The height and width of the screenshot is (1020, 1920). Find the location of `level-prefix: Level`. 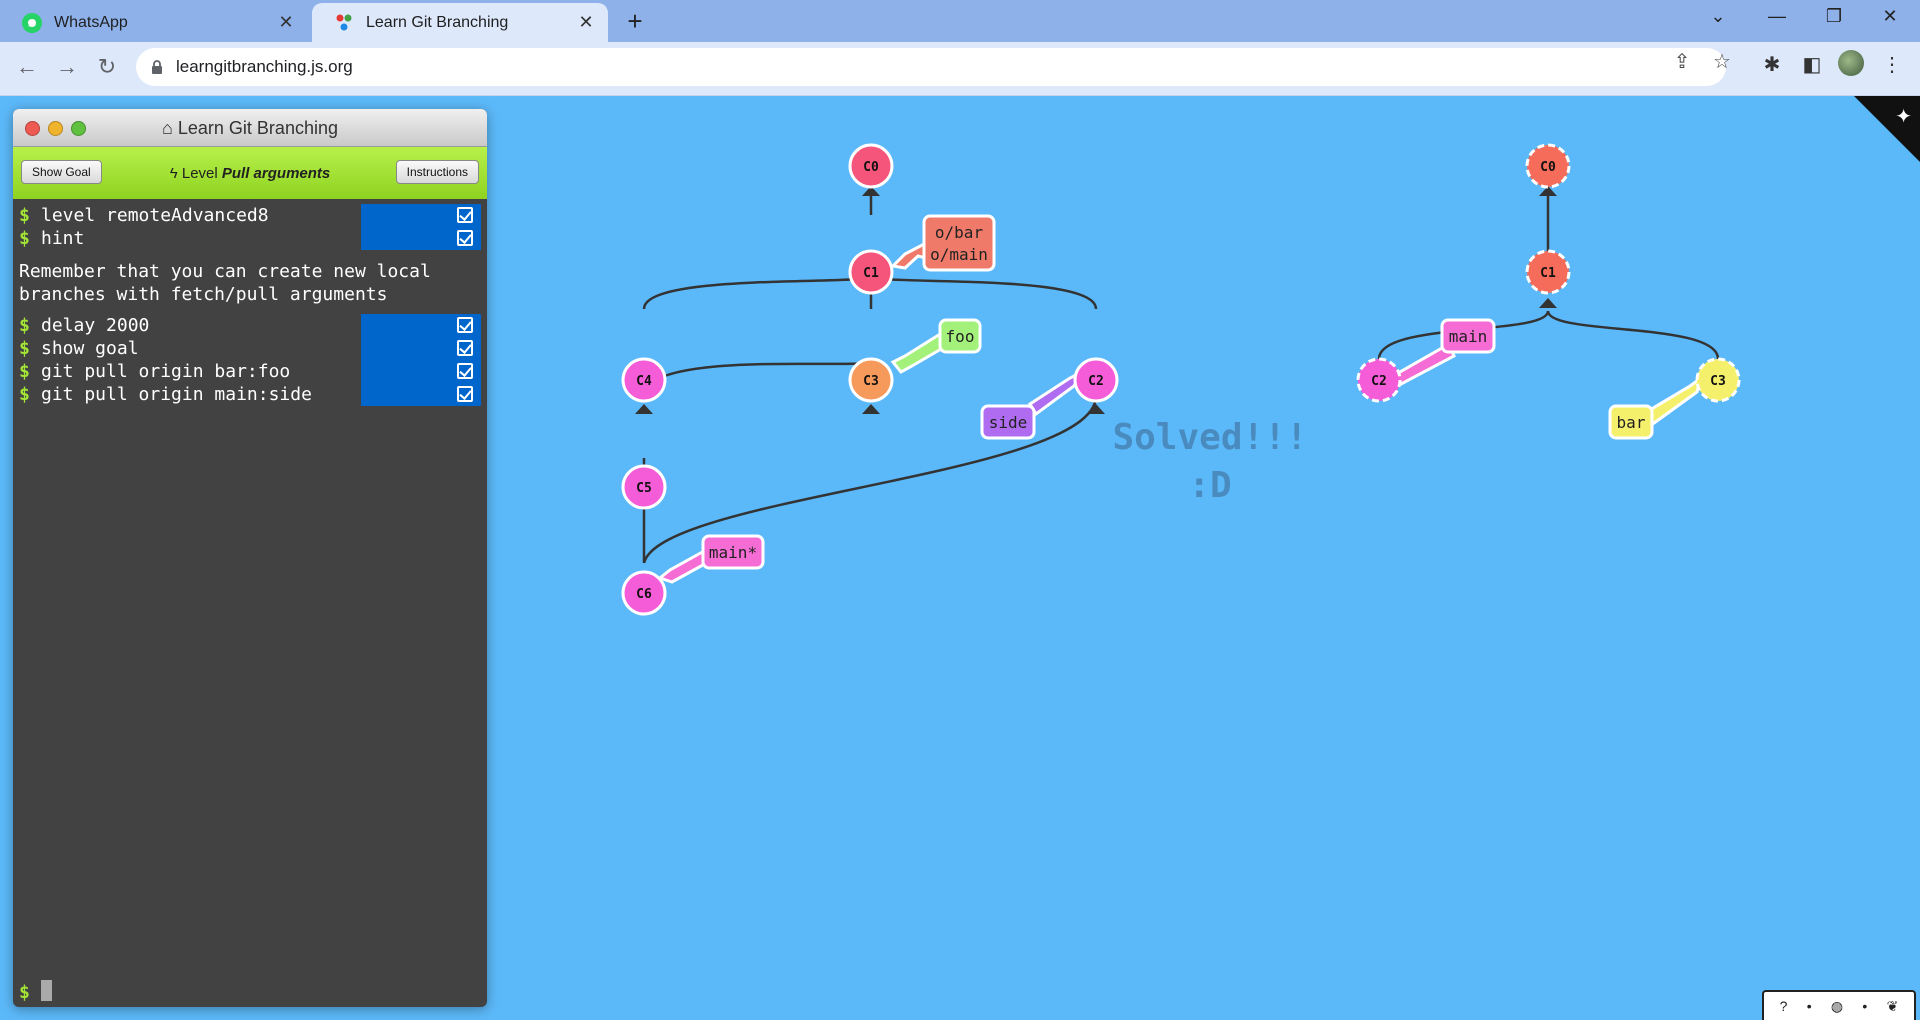

level-prefix: Level is located at coordinates (199, 173).